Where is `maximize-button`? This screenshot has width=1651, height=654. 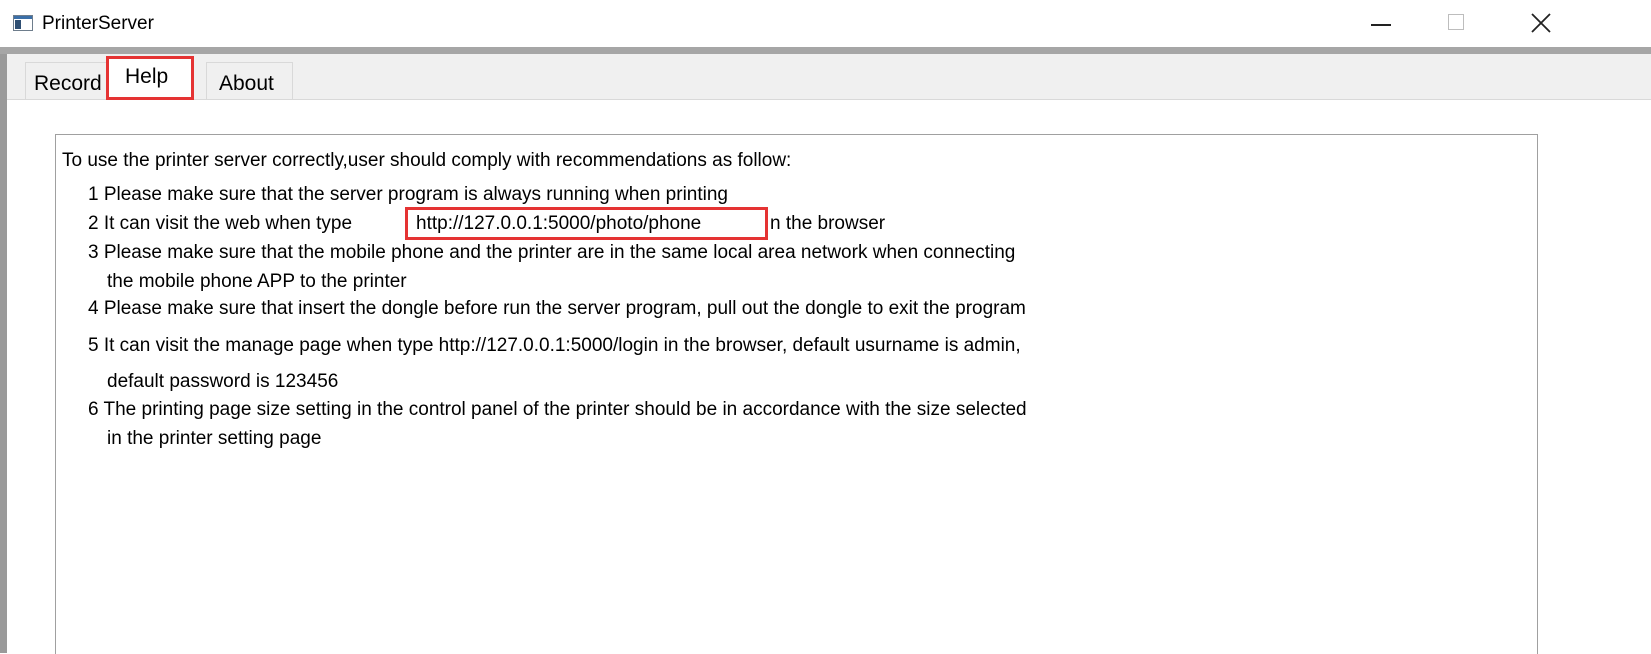
maximize-button is located at coordinates (1458, 23).